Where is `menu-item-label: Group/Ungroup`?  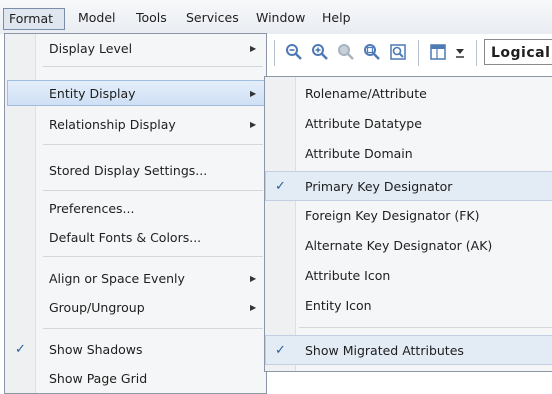
menu-item-label: Group/Ungroup is located at coordinates (97, 307).